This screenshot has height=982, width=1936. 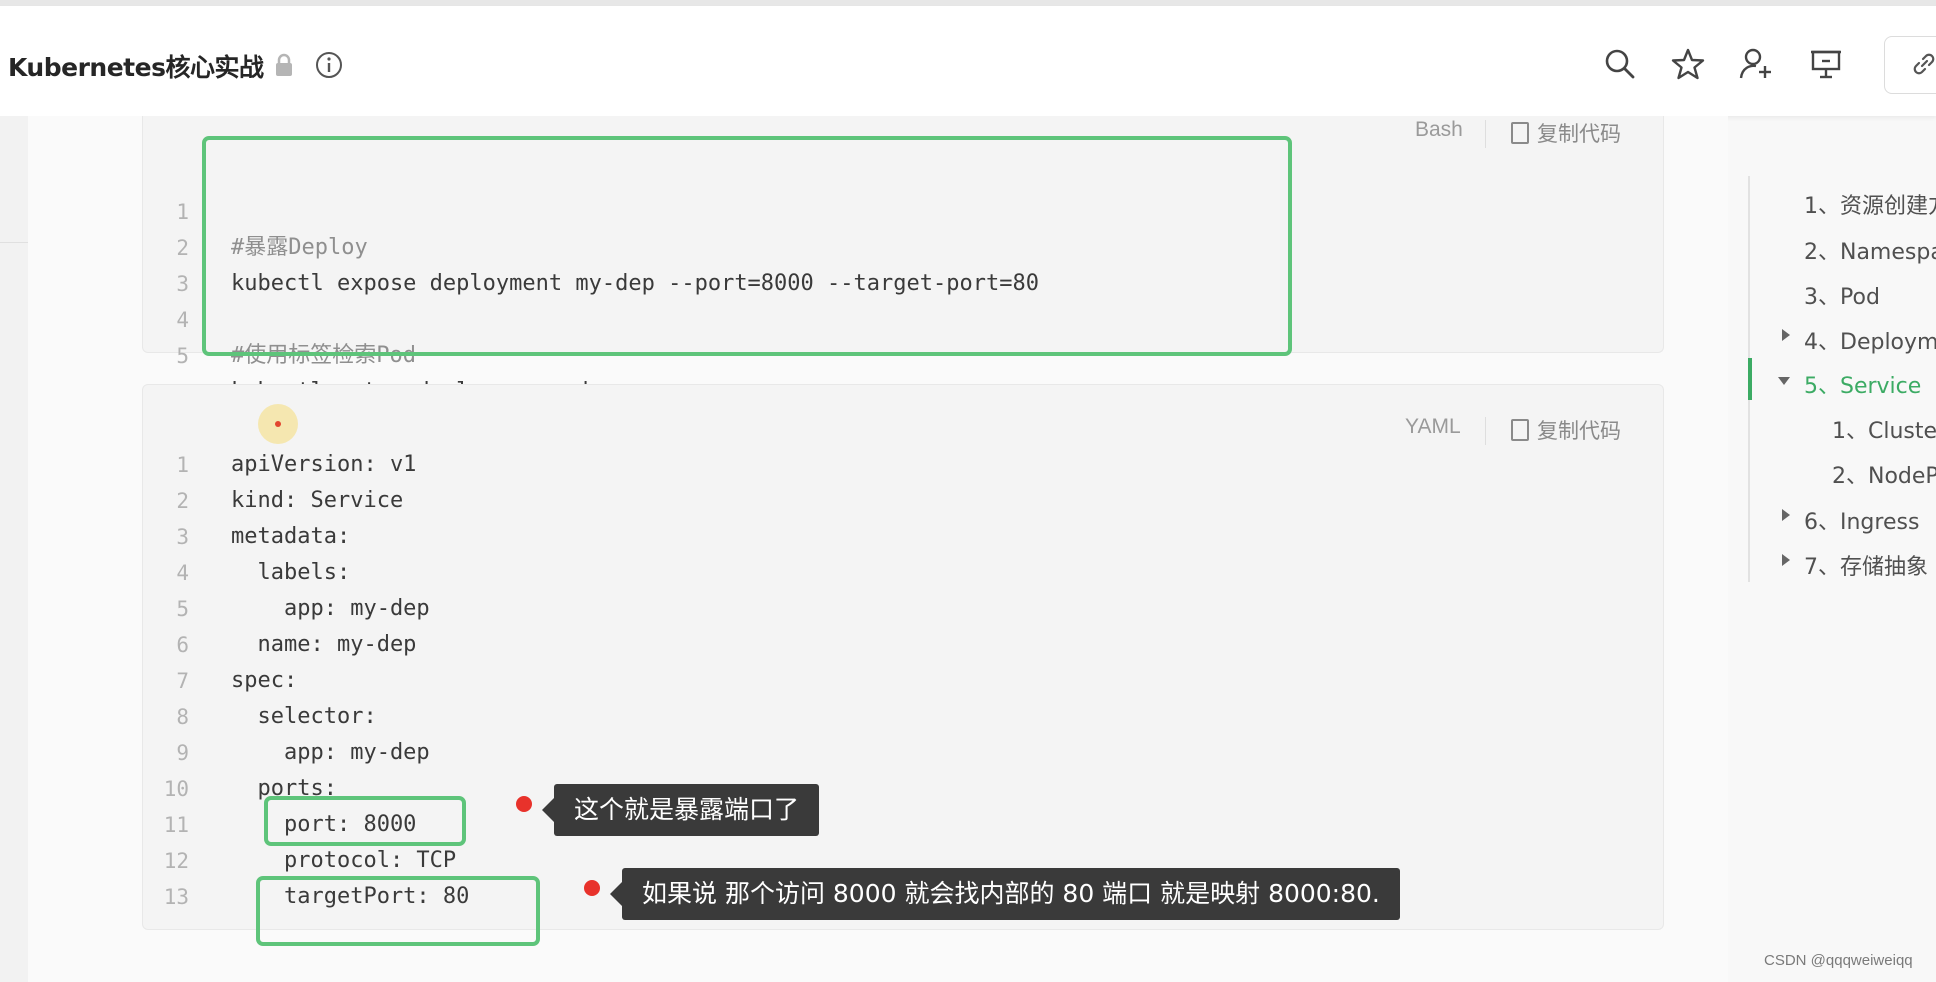 What do you see at coordinates (1842, 295) in the screenshot?
I see `toc-item: 3、Pod` at bounding box center [1842, 295].